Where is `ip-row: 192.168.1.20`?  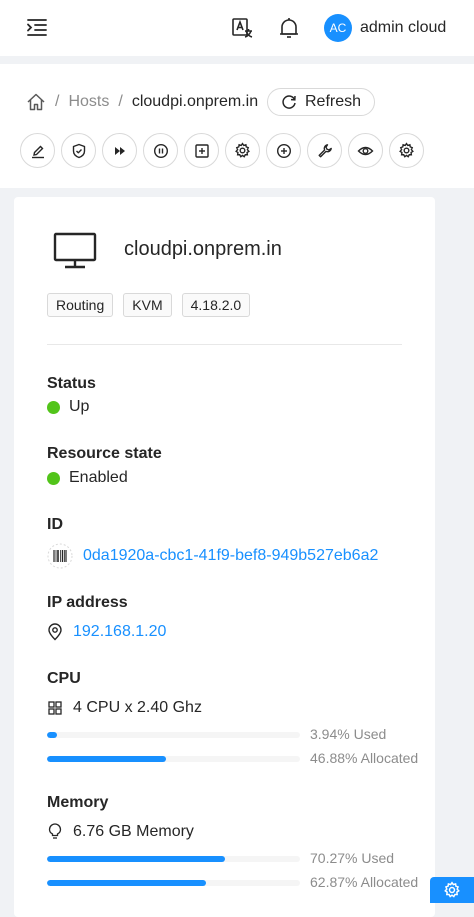 ip-row: 192.168.1.20 is located at coordinates (106, 632).